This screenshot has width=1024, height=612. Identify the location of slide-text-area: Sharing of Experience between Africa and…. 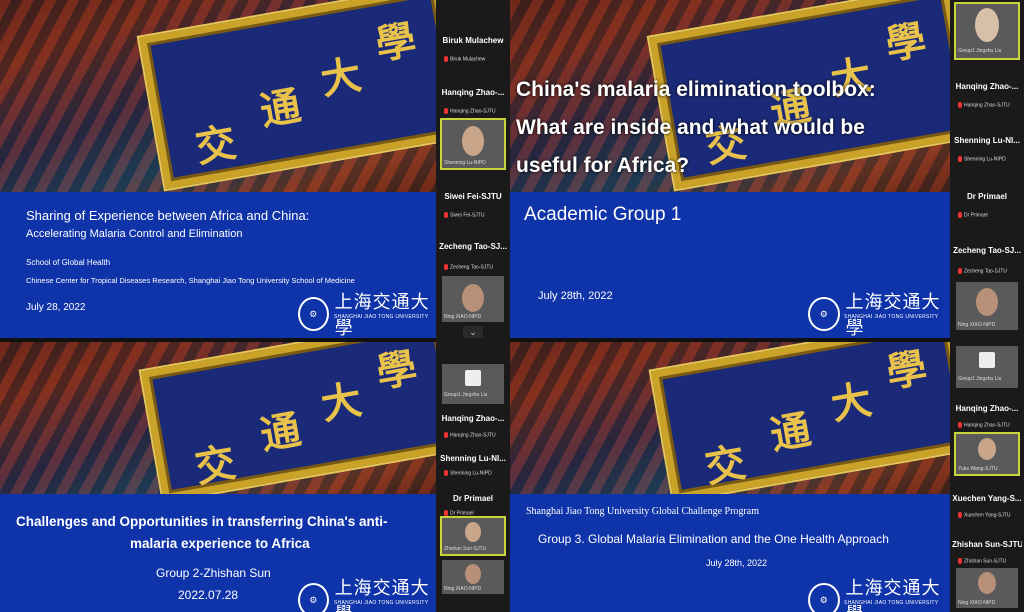
(218, 265).